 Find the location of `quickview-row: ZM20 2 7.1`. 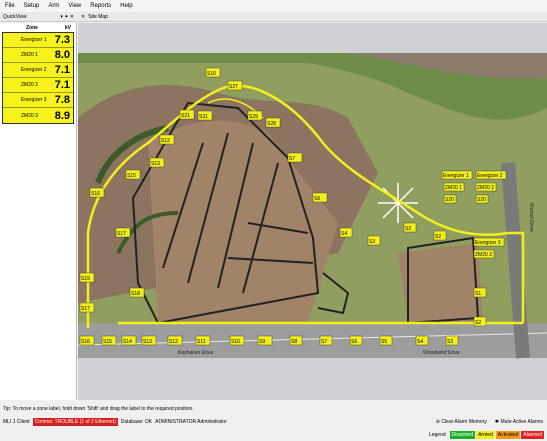

quickview-row: ZM20 2 7.1 is located at coordinates (38, 85).